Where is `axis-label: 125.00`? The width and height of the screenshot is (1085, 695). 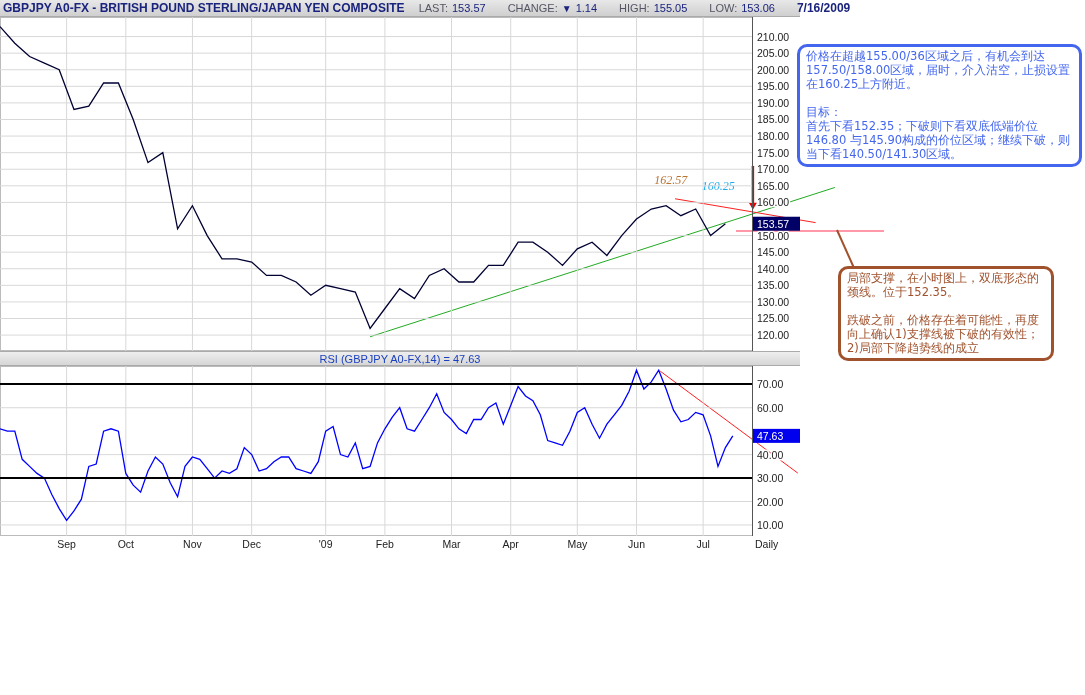 axis-label: 125.00 is located at coordinates (773, 318).